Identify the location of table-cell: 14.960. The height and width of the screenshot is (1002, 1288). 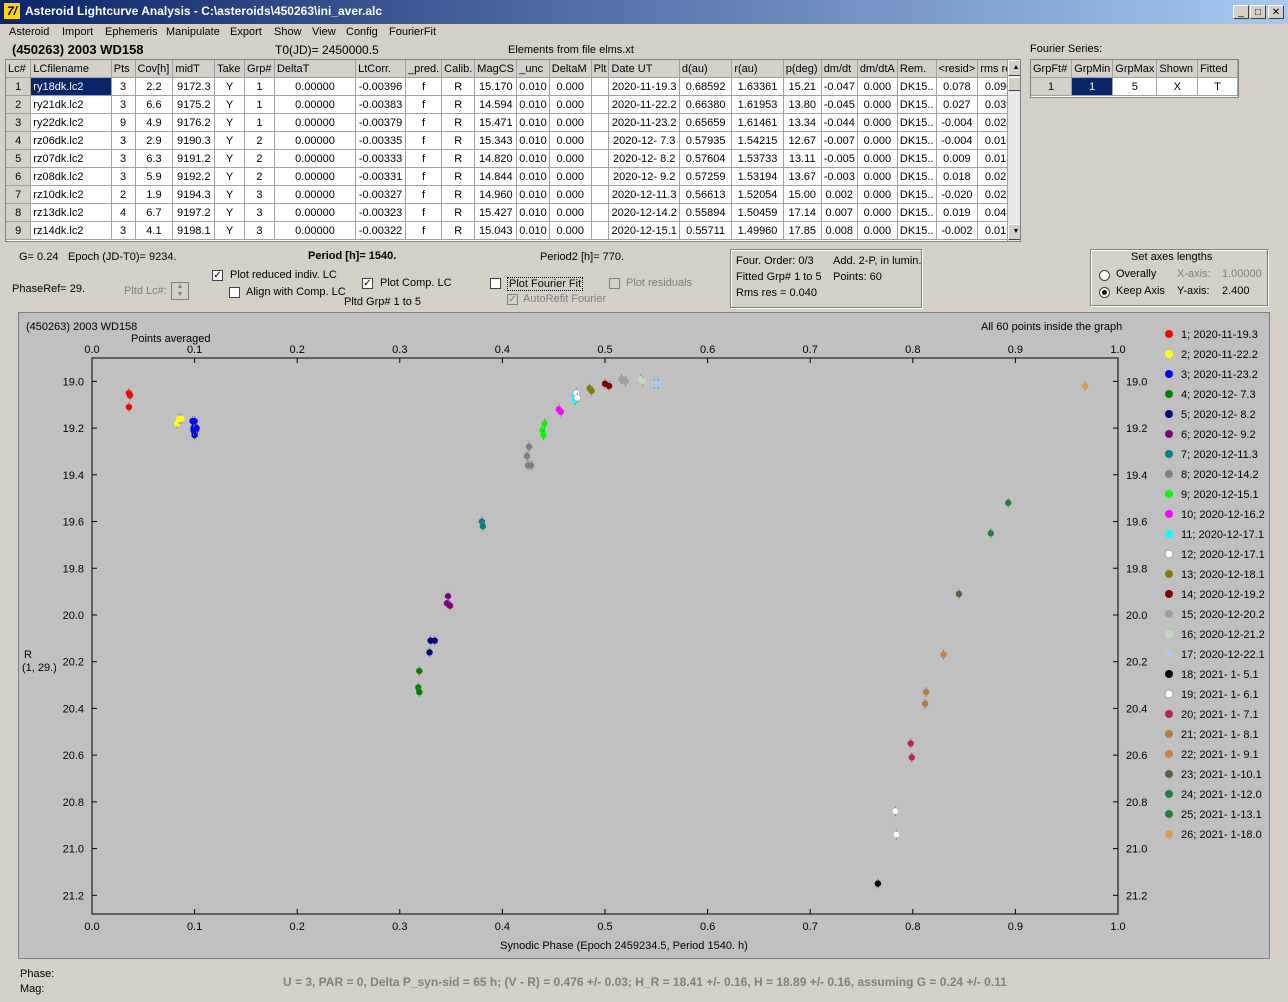
(496, 194).